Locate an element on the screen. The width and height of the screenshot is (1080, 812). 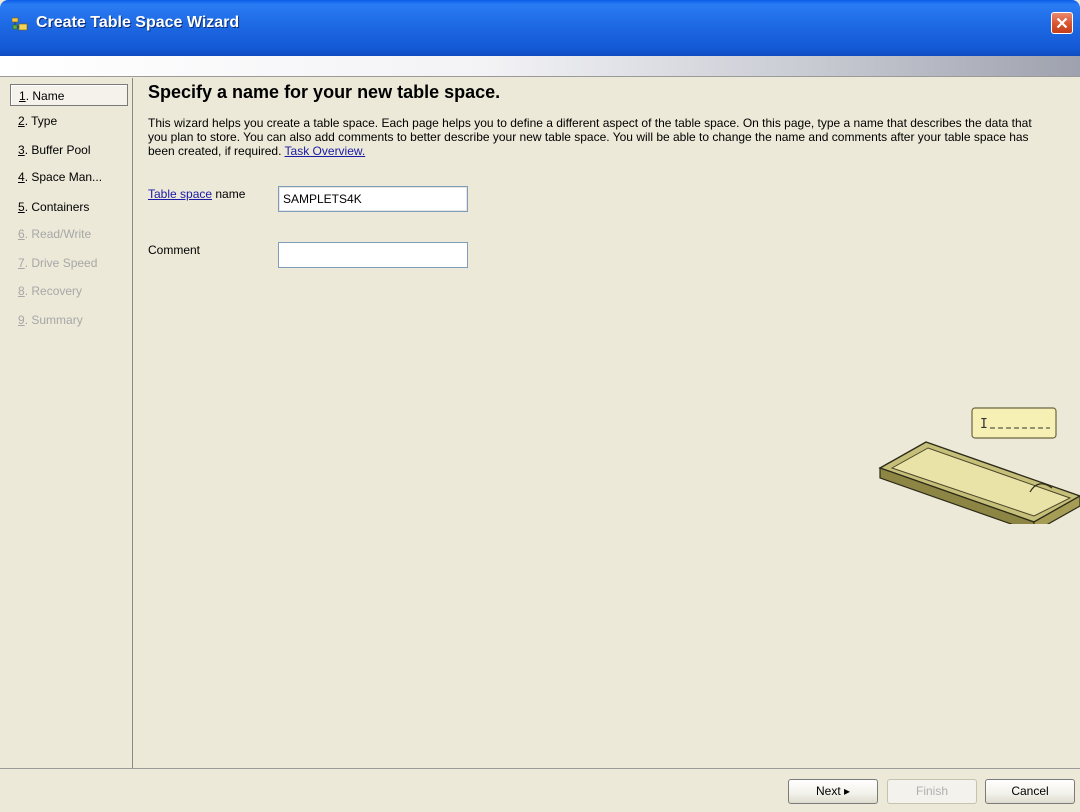
next-button: Next ▸ is located at coordinates (833, 791).